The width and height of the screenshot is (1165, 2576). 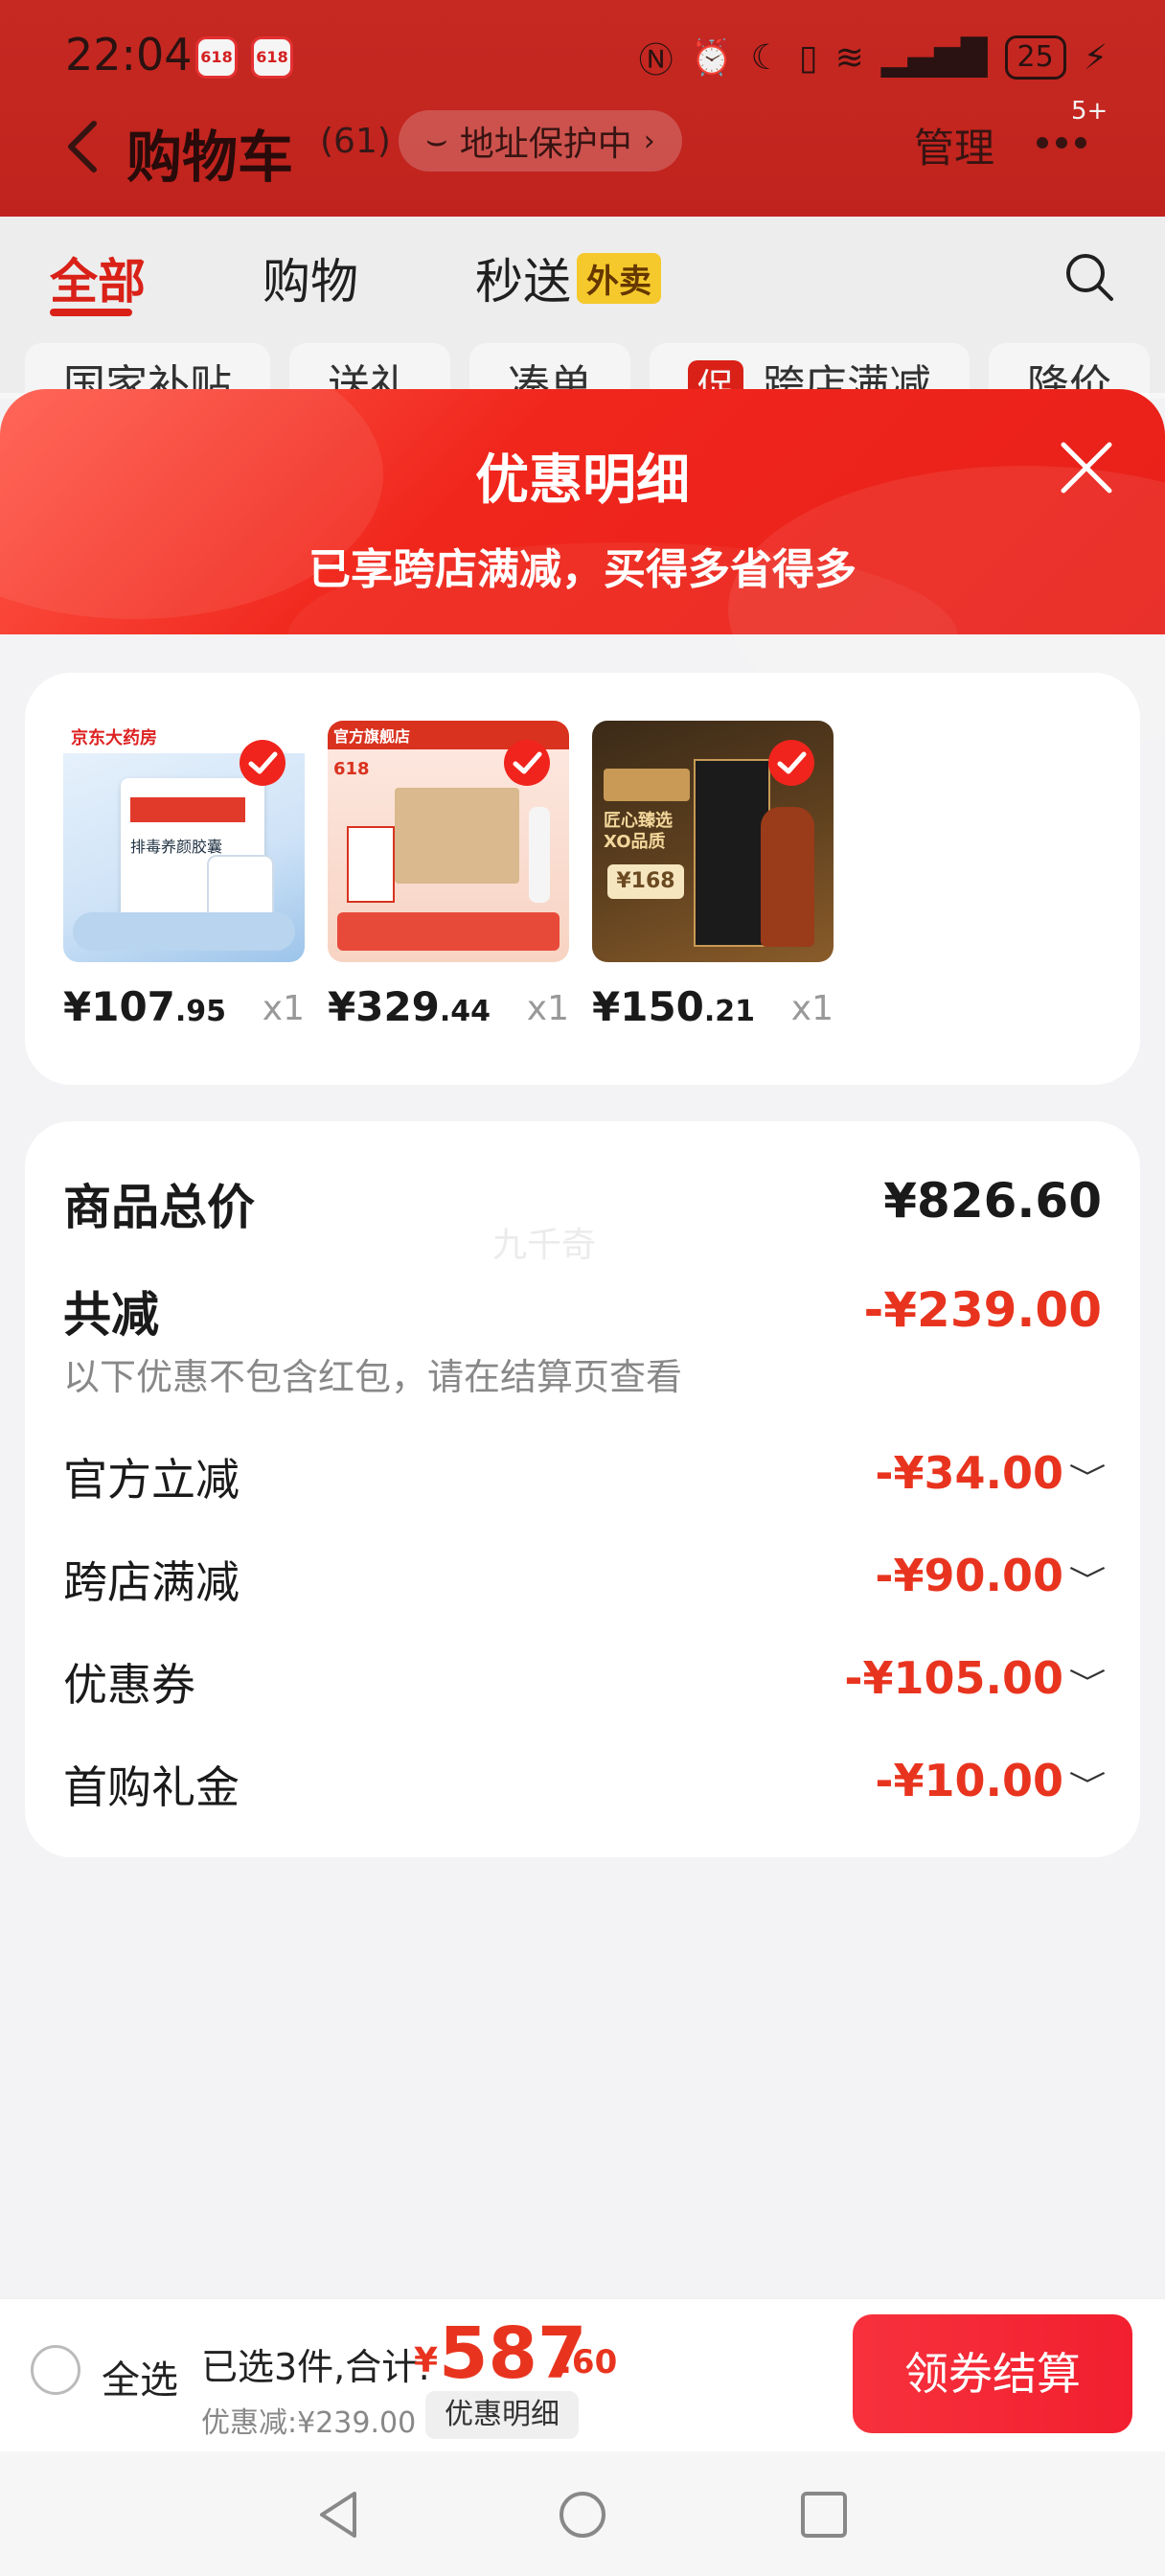 What do you see at coordinates (151, 1582) in the screenshot?
I see `discount-label: 跨店满减` at bounding box center [151, 1582].